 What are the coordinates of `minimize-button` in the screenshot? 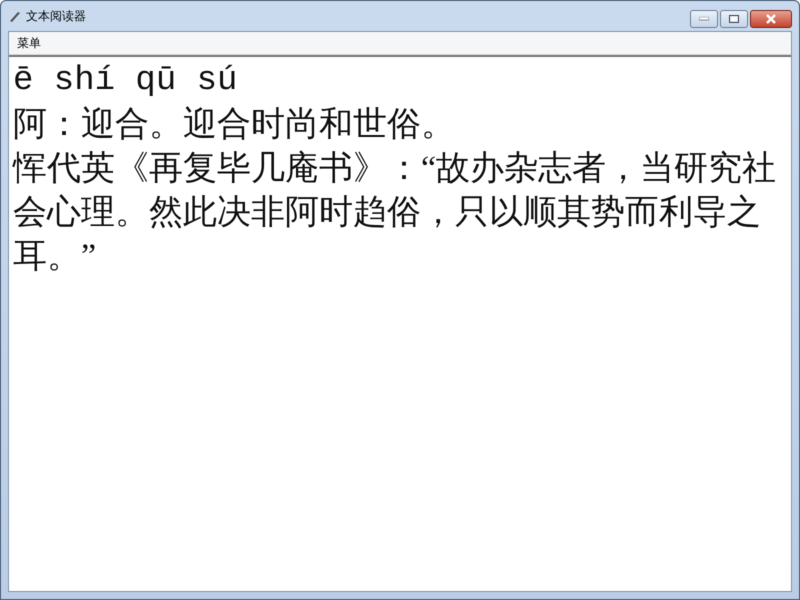 It's located at (704, 19).